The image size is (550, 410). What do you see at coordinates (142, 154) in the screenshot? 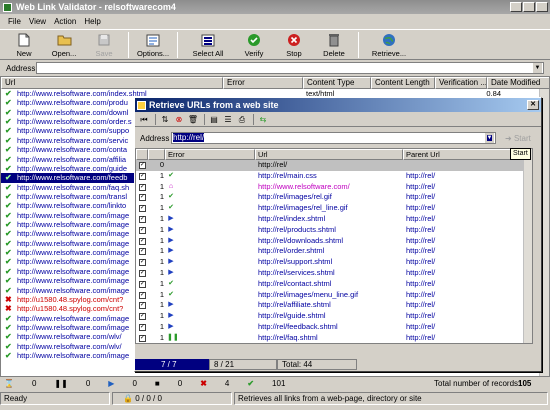
I see `column-check` at bounding box center [142, 154].